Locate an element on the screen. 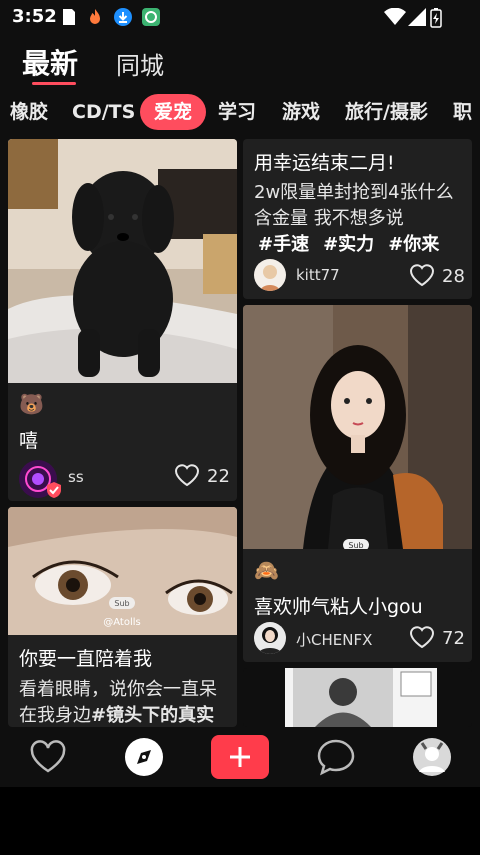 The height and width of the screenshot is (855, 480). create-post-button is located at coordinates (240, 757).